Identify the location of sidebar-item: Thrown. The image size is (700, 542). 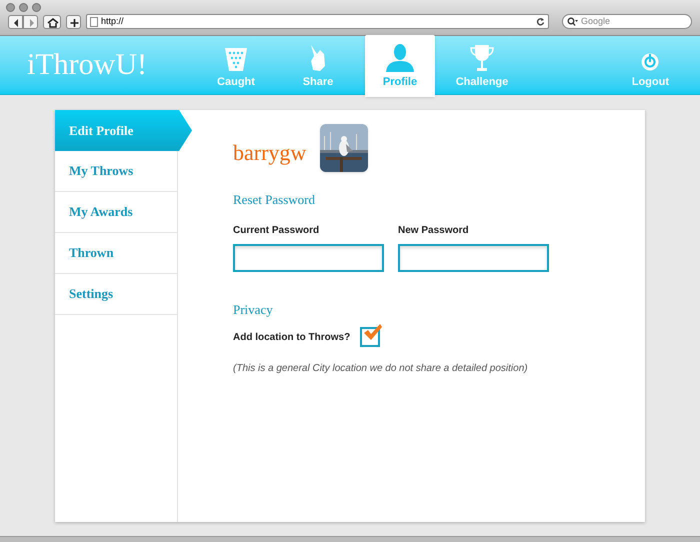
(116, 253).